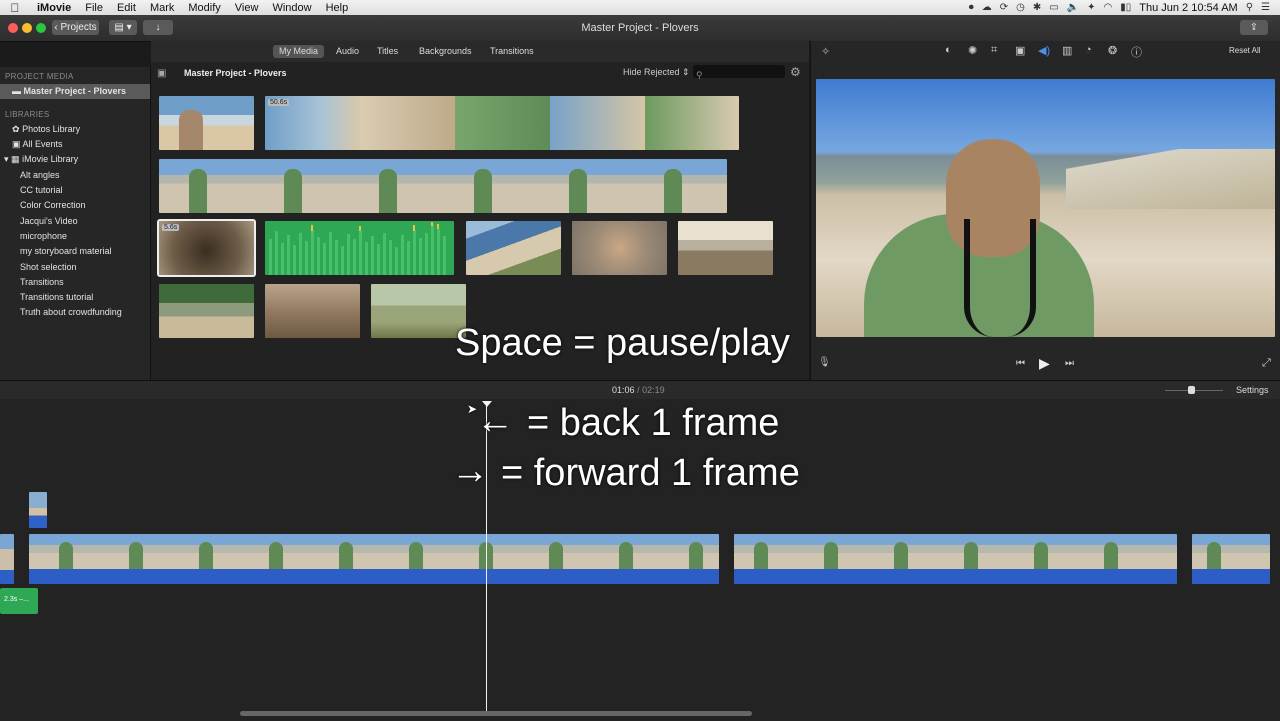 This screenshot has width=1280, height=721. I want to click on close-window-icon, so click(13, 28).